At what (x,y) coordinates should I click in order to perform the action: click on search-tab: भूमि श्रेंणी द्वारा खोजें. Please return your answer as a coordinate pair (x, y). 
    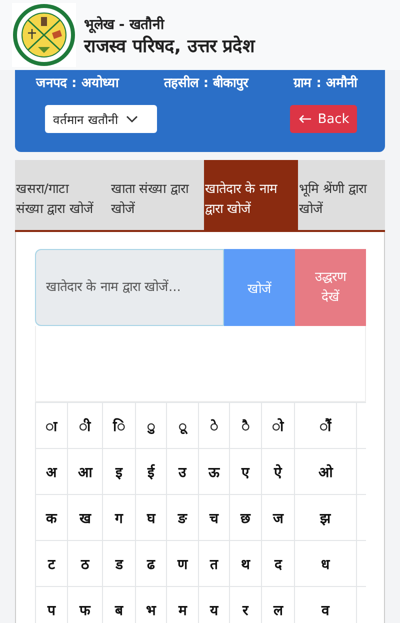
    Looking at the image, I should click on (345, 195).